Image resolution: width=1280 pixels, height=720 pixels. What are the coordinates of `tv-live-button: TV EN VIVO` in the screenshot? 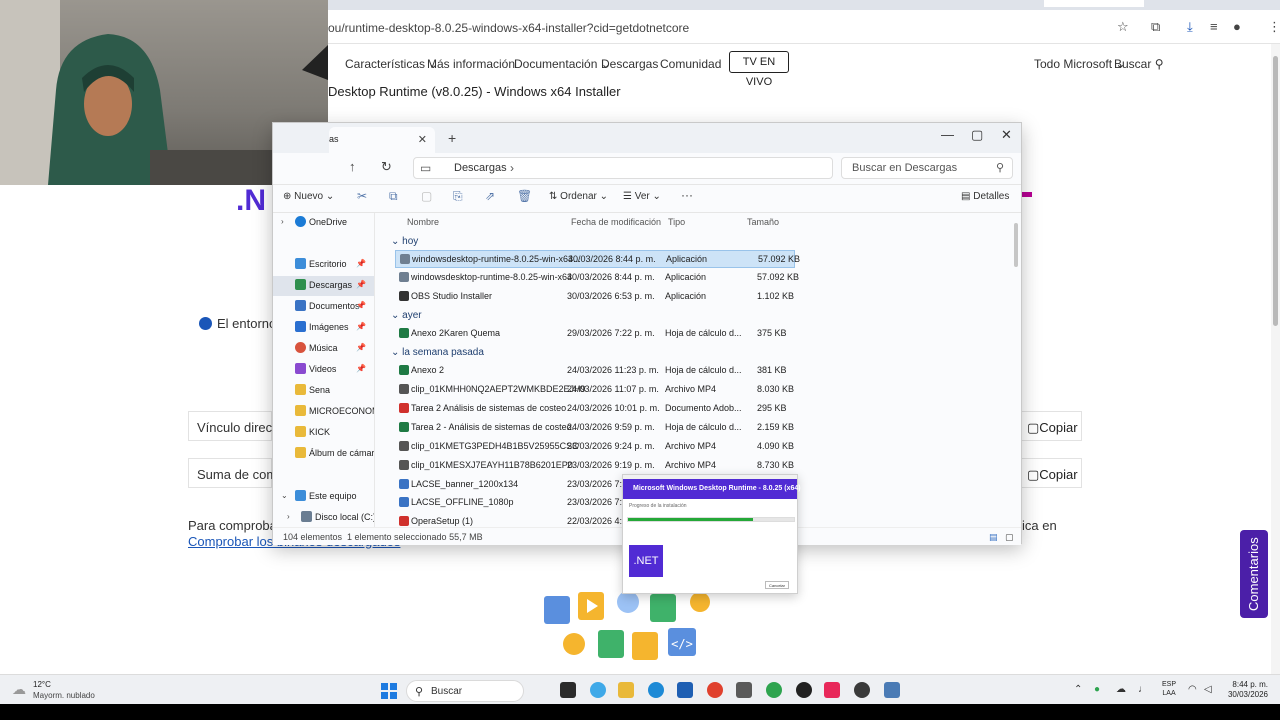 It's located at (759, 69).